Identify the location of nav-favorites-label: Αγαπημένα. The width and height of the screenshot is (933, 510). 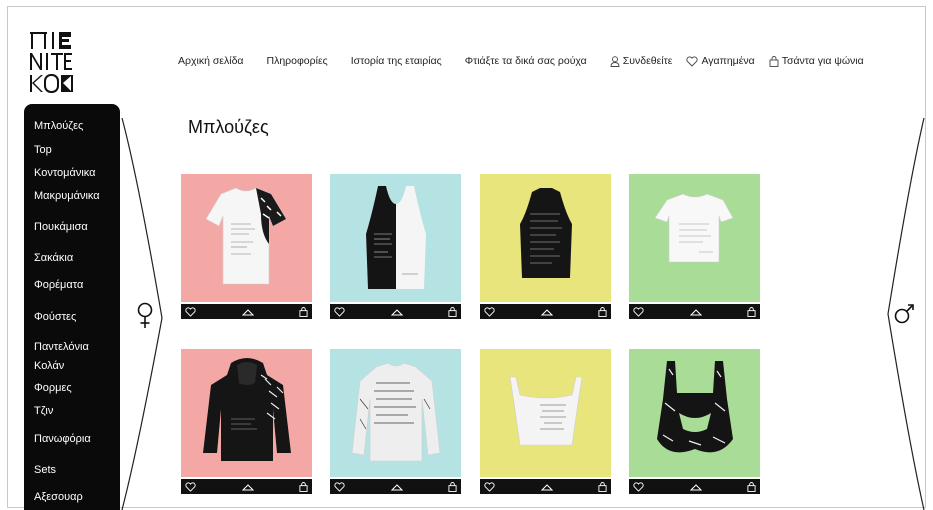
(728, 61).